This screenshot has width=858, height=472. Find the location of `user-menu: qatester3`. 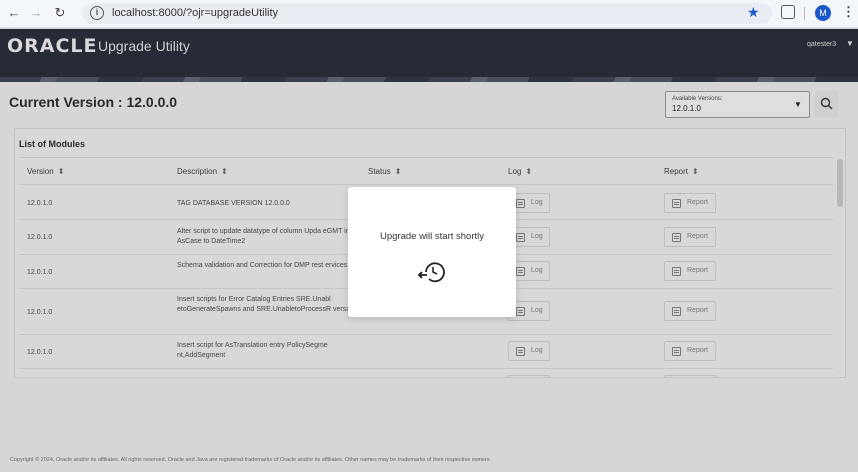

user-menu: qatester3 is located at coordinates (821, 44).